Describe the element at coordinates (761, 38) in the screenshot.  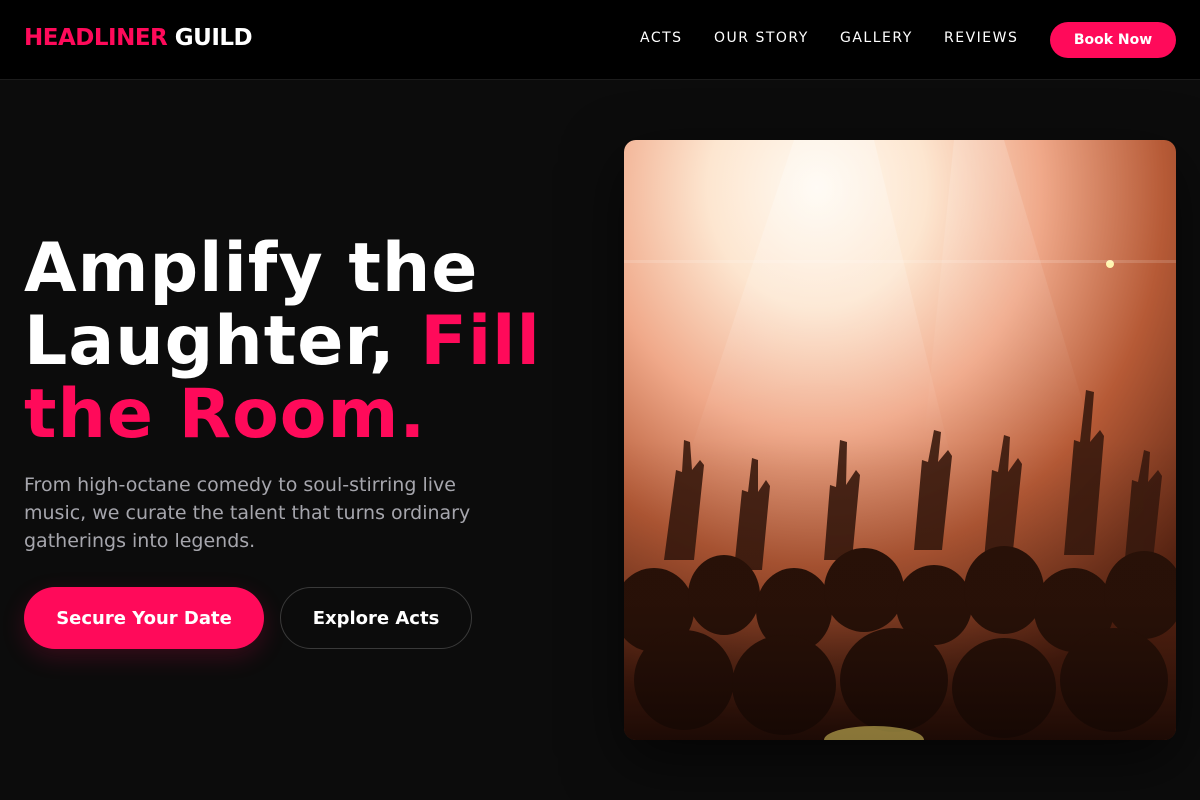
I see `nav-link-our-story: OUR STORY` at that location.